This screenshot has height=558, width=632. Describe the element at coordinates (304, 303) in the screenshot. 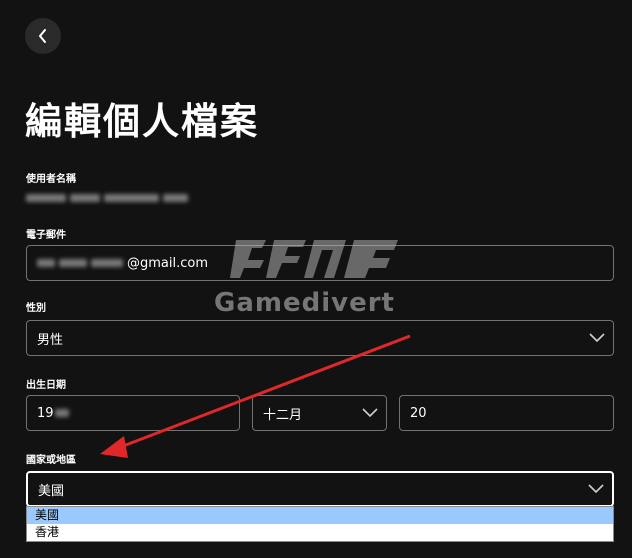

I see `watermark-text: Gamedivert` at that location.